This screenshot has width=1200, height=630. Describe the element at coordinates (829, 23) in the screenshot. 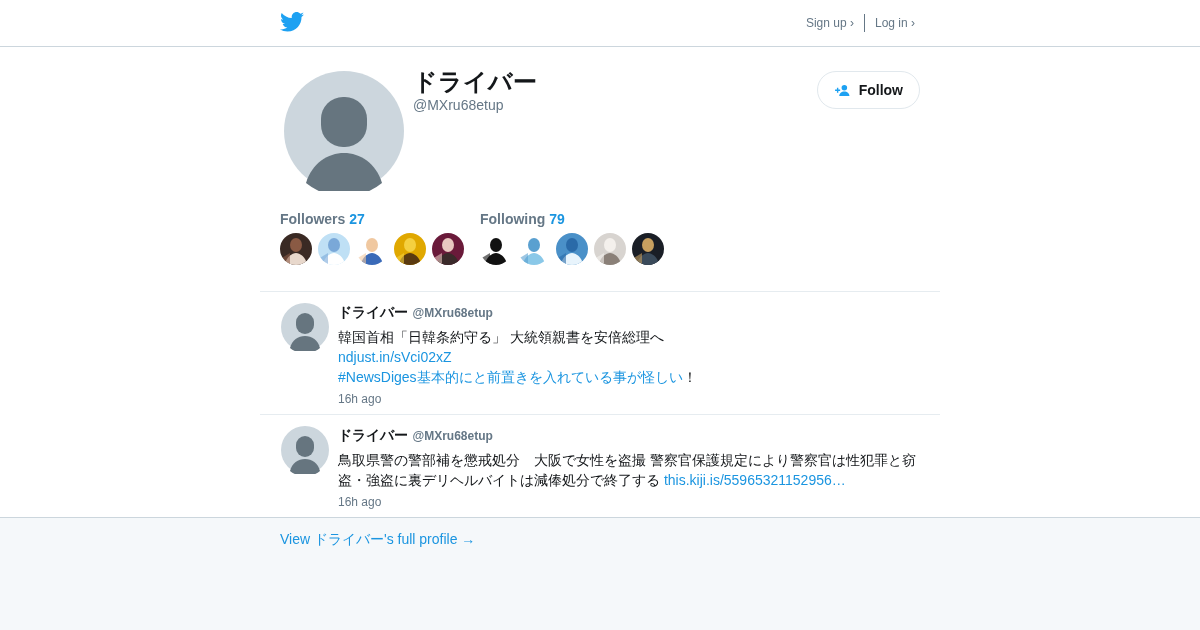

I see `header-link: Sign up ›` at that location.